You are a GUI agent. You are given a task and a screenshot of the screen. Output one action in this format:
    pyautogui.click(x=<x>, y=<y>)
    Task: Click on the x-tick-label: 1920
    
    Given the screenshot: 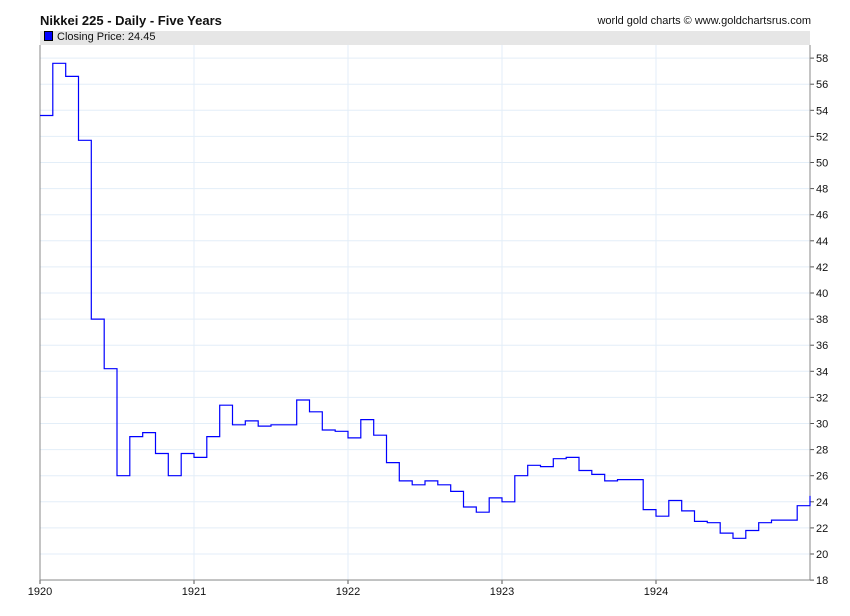 What is the action you would take?
    pyautogui.click(x=40, y=592)
    